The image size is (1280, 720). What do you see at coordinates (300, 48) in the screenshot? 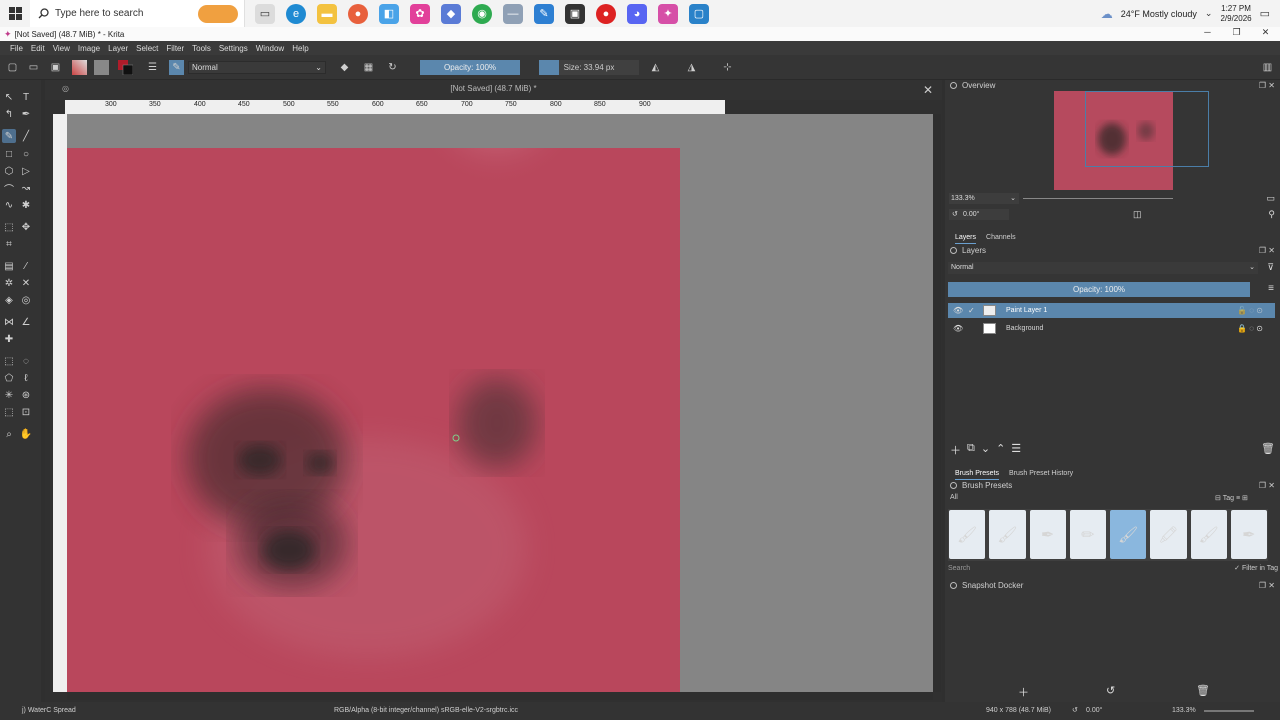
I see `menu-help: Help` at bounding box center [300, 48].